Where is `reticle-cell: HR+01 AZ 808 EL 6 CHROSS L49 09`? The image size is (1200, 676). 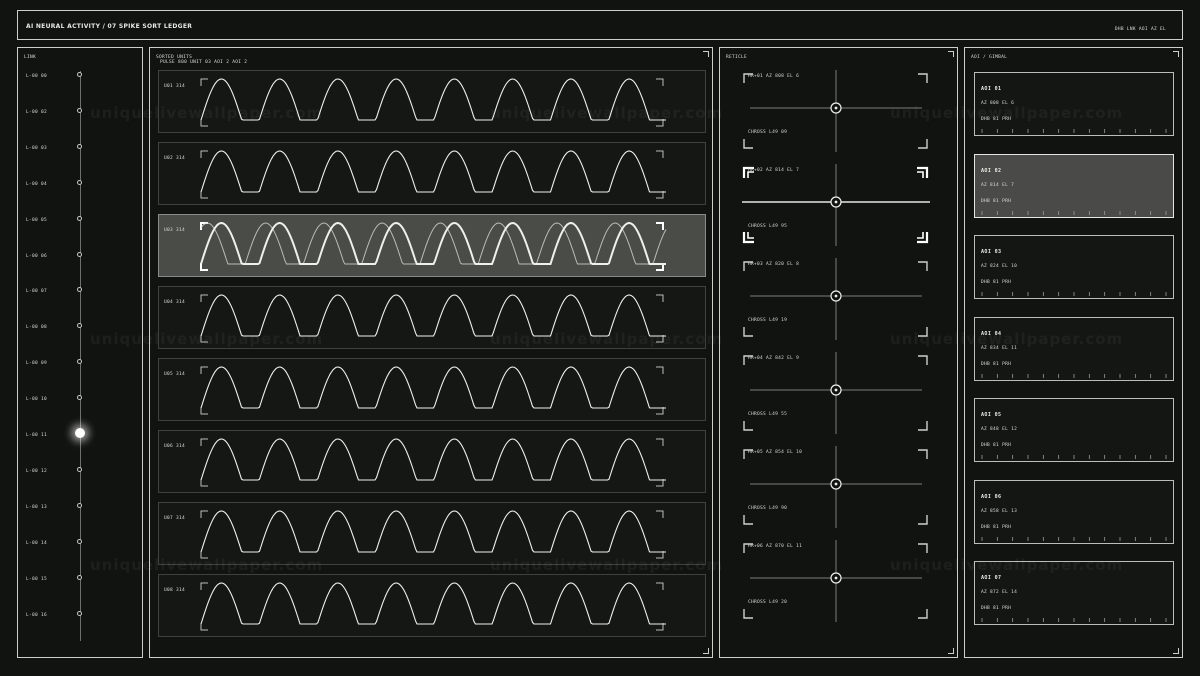
reticle-cell: HR+01 AZ 808 EL 6 CHROSS L49 09 is located at coordinates (839, 111).